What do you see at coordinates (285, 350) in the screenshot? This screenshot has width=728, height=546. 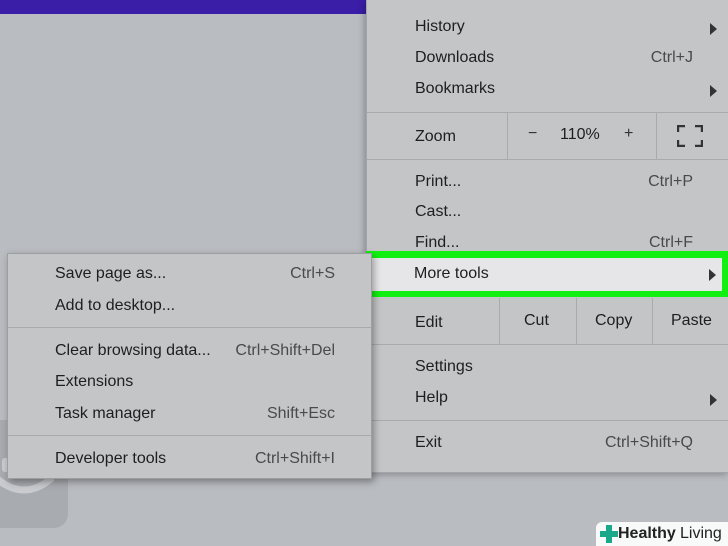 I see `submenu-item-shortcut: Ctrl+Shift+Del` at bounding box center [285, 350].